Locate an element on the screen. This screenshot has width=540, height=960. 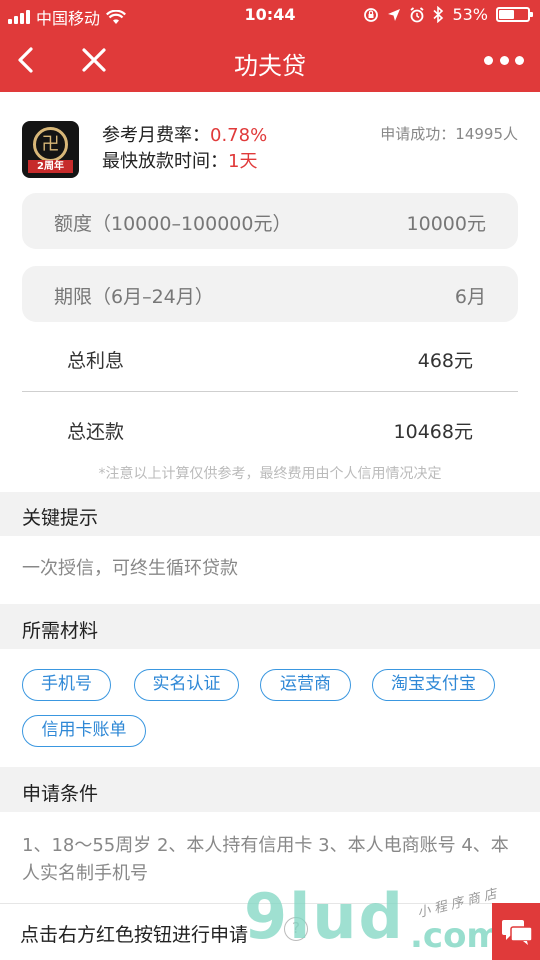
orientation-lock-icon is located at coordinates (371, 14).